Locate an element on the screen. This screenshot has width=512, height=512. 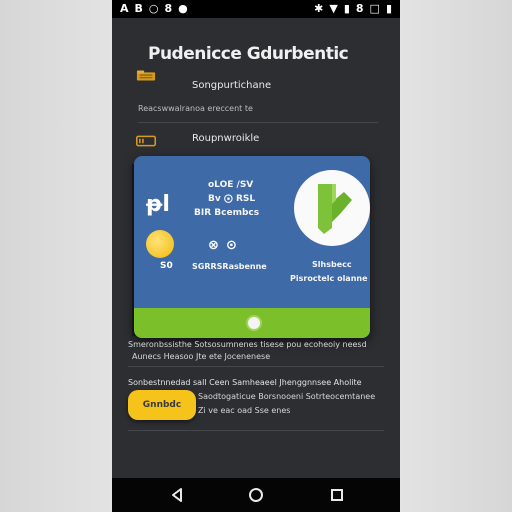
card-amount: SGRRSRasbenne is located at coordinates (229, 266).